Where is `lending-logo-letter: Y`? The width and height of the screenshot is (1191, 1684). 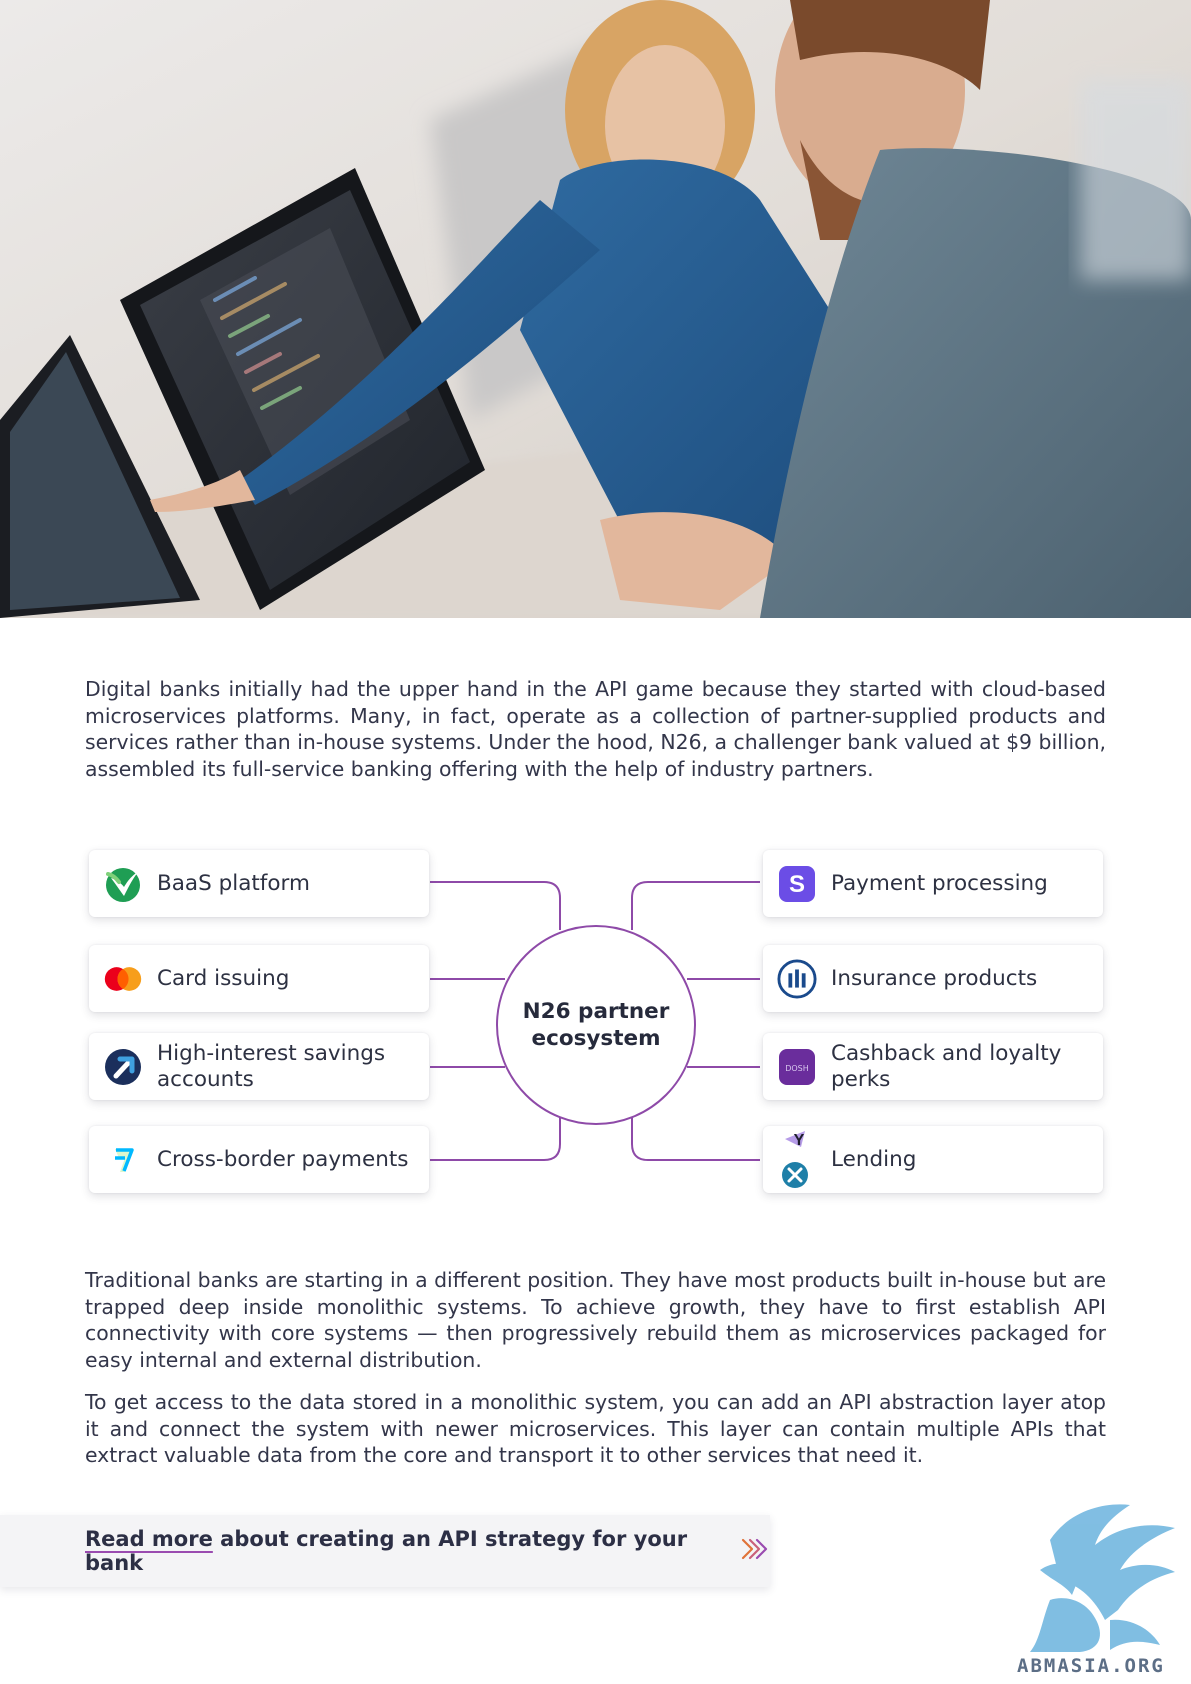 lending-logo-letter: Y is located at coordinates (799, 1140).